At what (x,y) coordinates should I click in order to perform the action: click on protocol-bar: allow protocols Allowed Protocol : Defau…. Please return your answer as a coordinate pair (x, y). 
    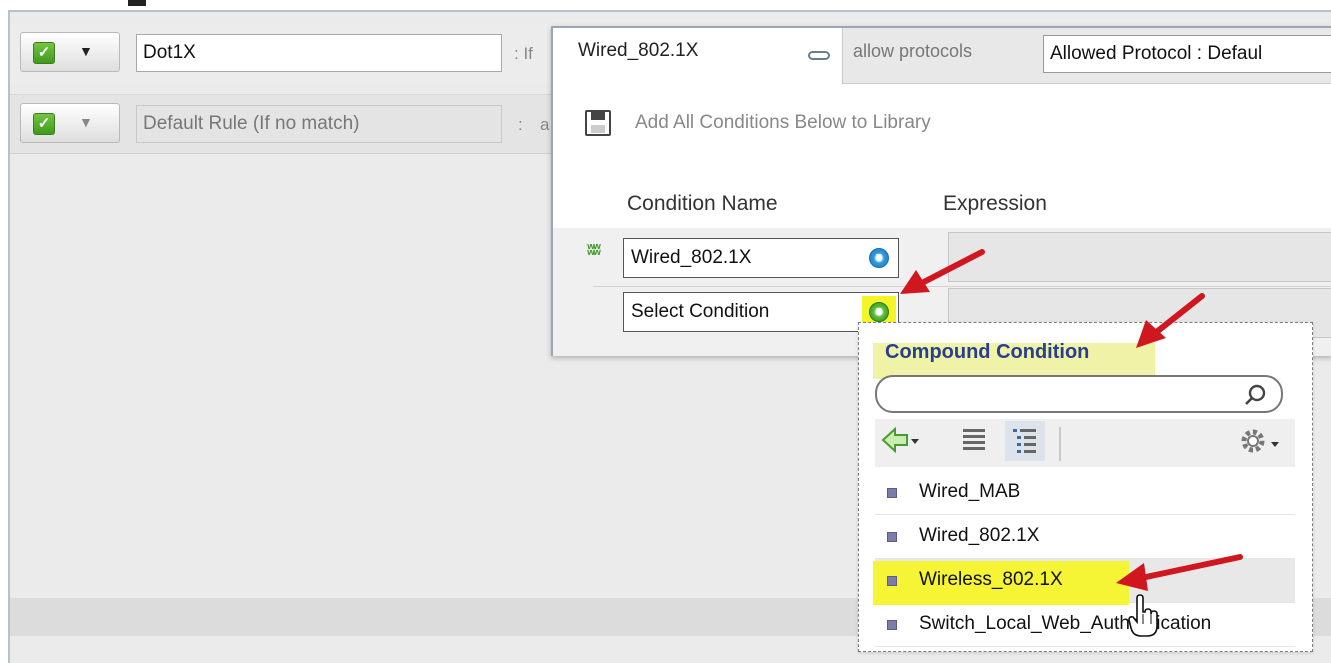
    Looking at the image, I should click on (1087, 56).